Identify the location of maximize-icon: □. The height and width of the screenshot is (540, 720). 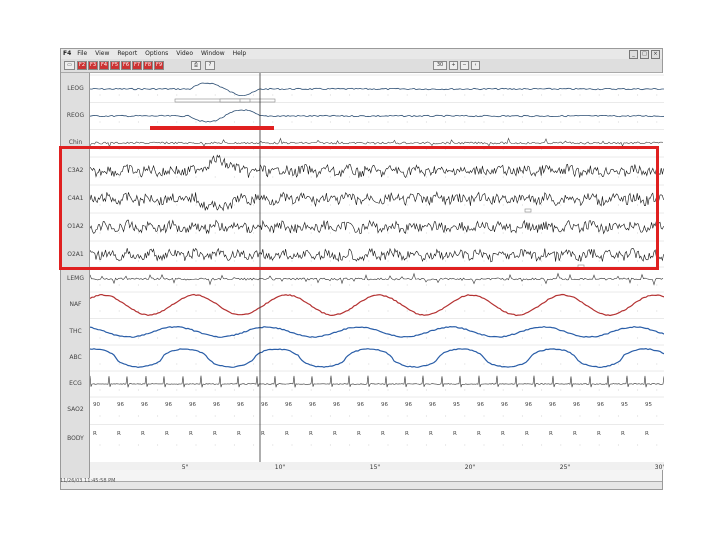
(644, 54).